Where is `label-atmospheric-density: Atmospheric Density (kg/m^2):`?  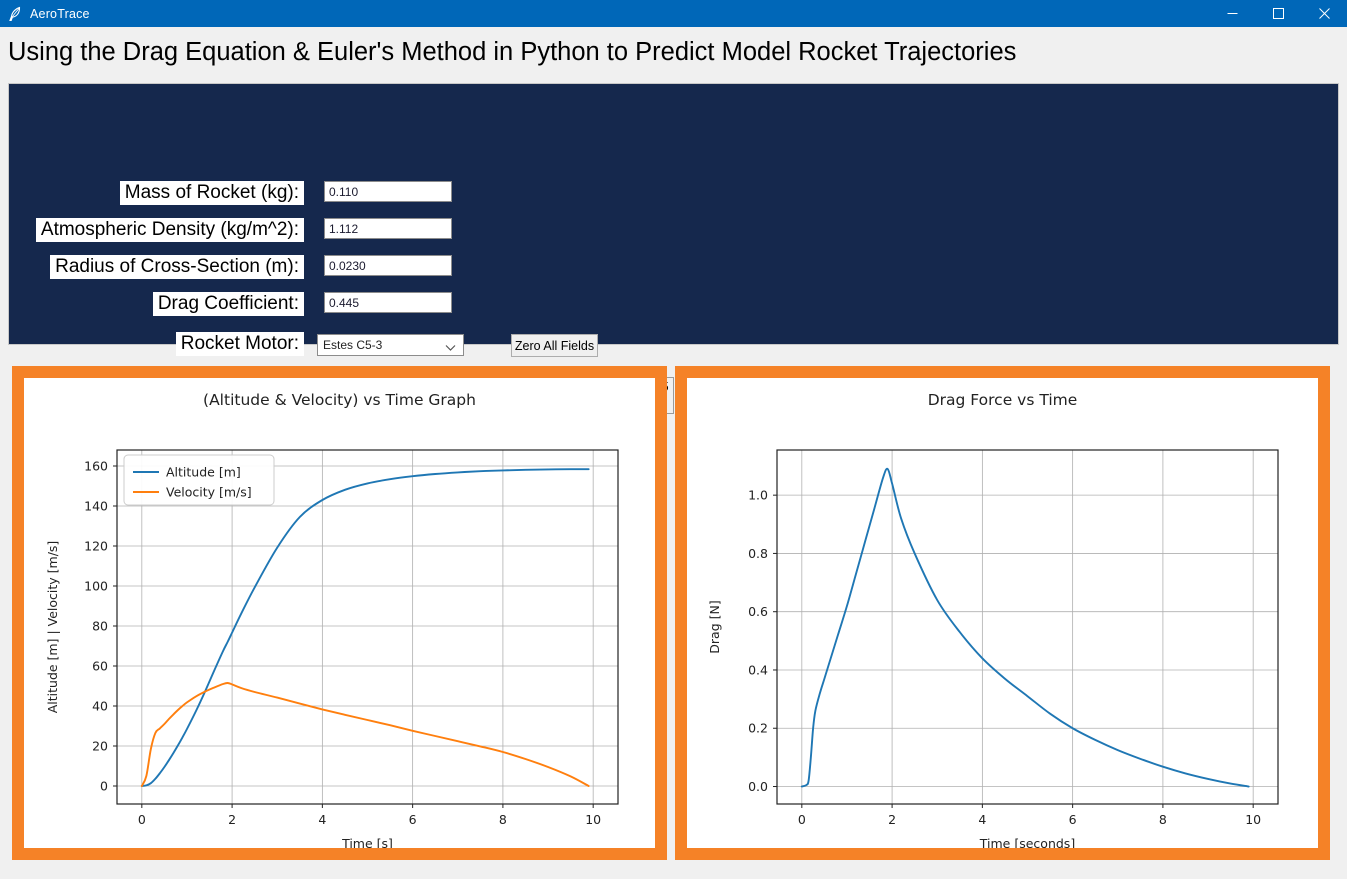
label-atmospheric-density: Atmospheric Density (kg/m^2): is located at coordinates (169, 230).